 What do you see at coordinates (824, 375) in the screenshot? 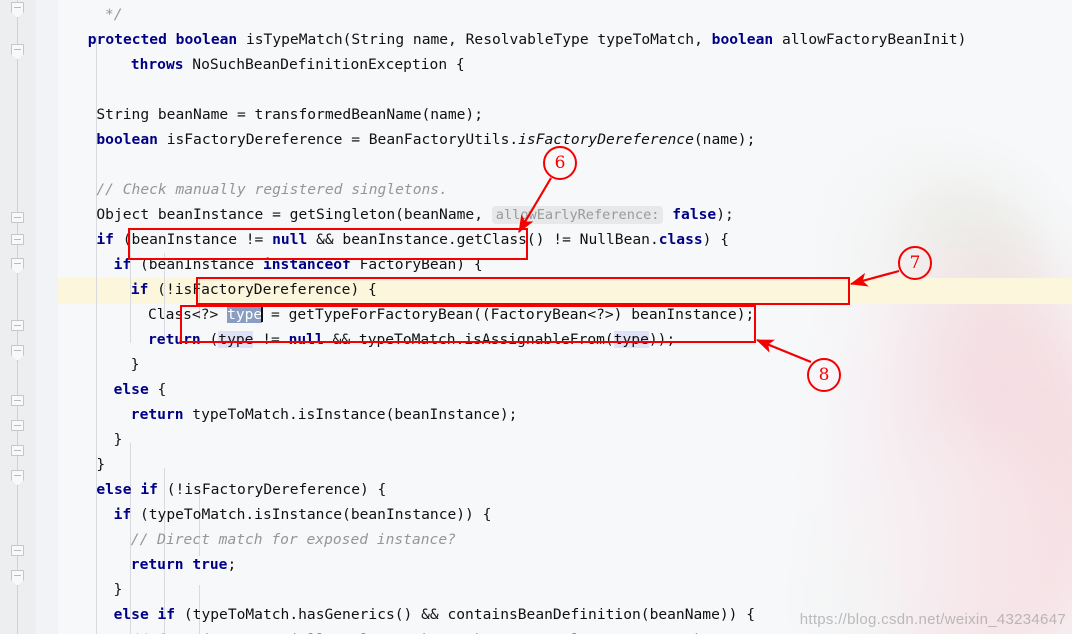
I see `annotation-marker: 8` at bounding box center [824, 375].